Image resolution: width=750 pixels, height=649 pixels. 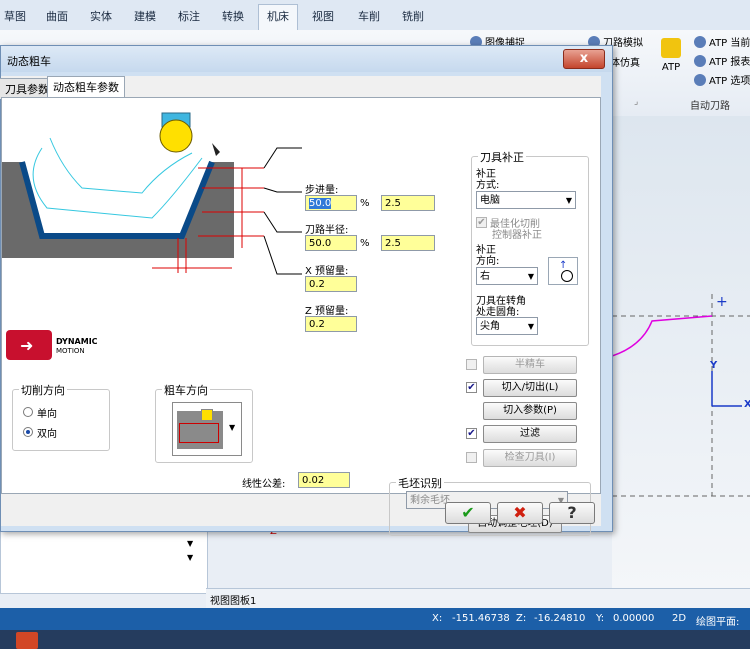 I want to click on cut-direction-group: 切削方向 单向 双向, so click(x=61, y=416).